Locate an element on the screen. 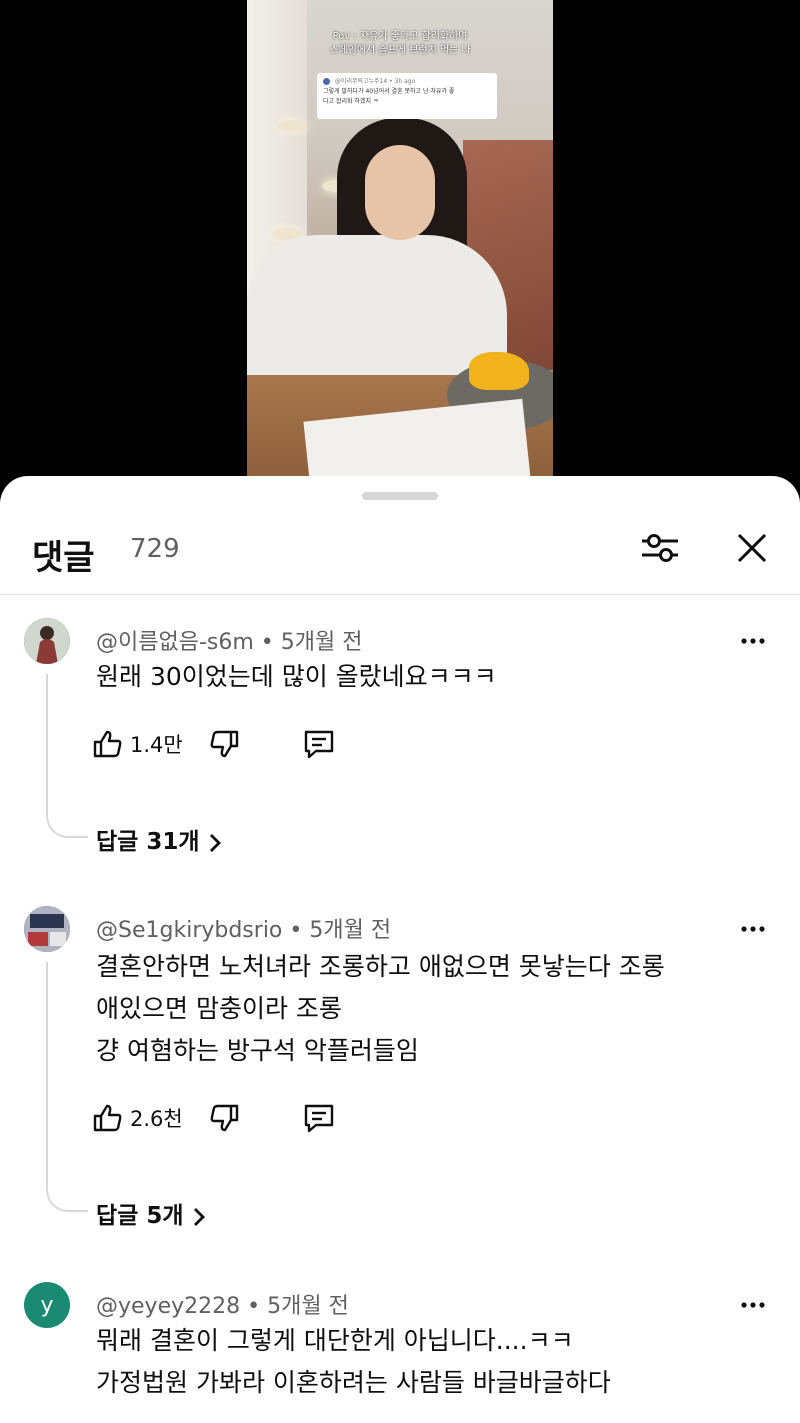 The image size is (800, 1423). comment-author-line: @Se1gkirybdsrio • 5개월 전 is located at coordinates (243, 928).